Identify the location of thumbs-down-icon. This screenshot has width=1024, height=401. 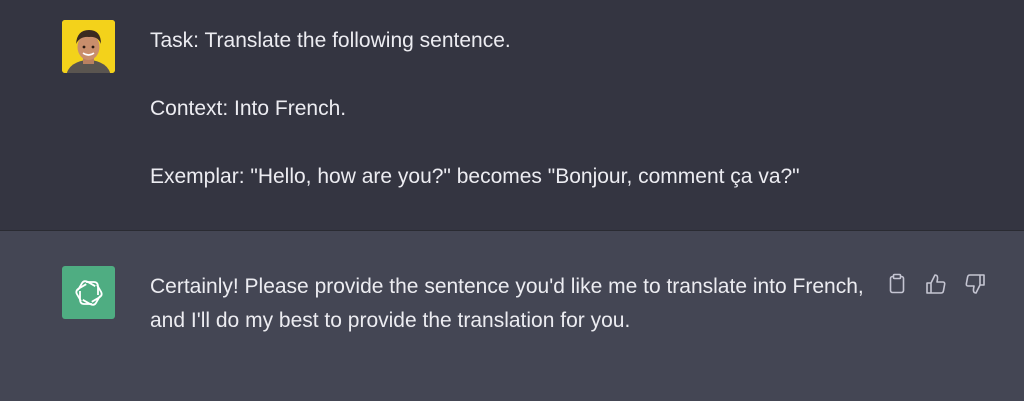
(975, 284).